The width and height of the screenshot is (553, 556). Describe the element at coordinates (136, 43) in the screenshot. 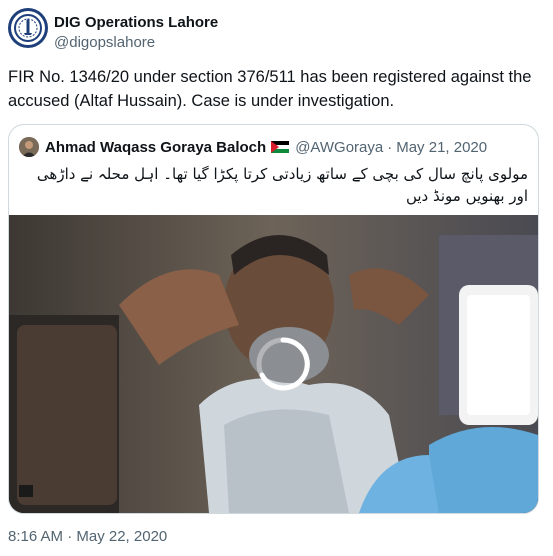

I see `user-handle: @digopslahore` at that location.